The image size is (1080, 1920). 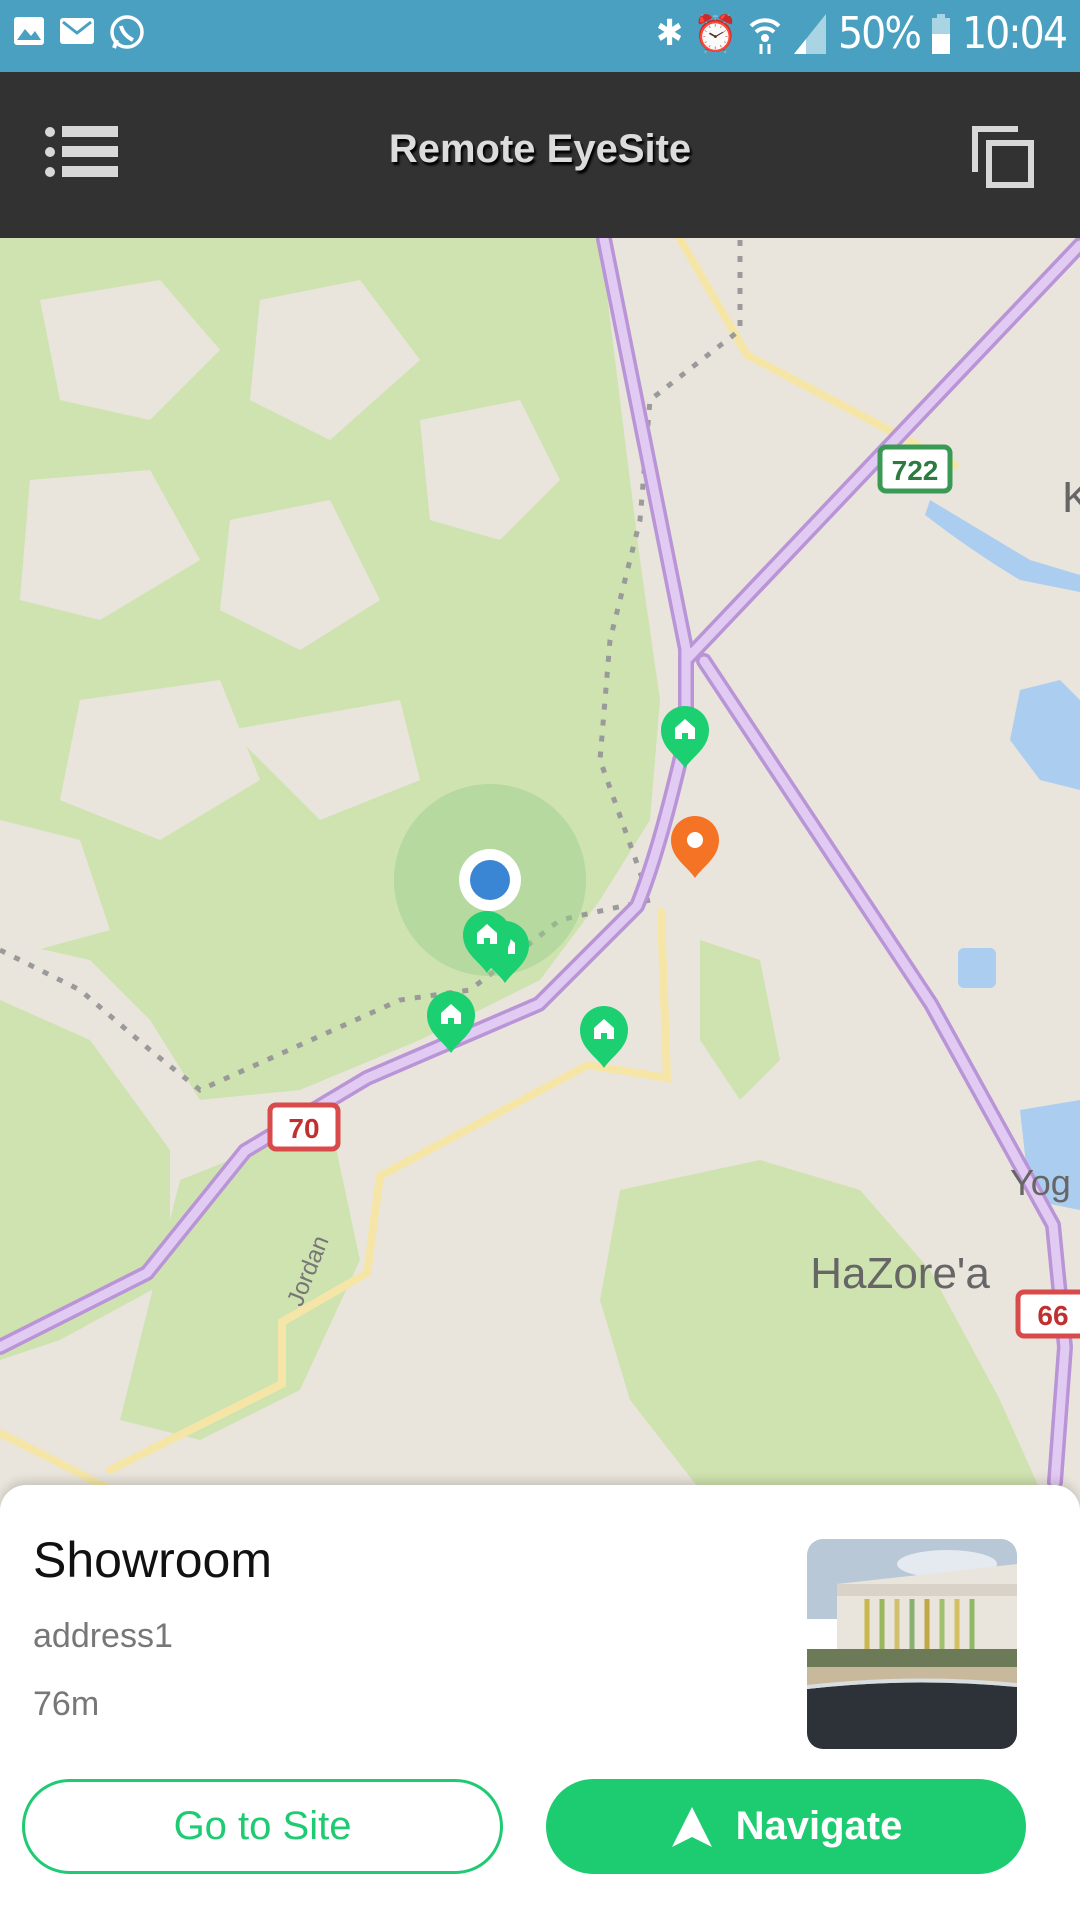 What do you see at coordinates (912, 1644) in the screenshot?
I see `site-photo` at bounding box center [912, 1644].